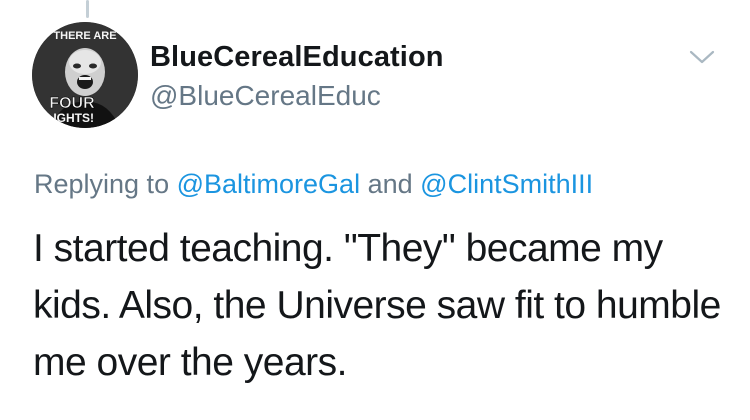 The width and height of the screenshot is (750, 420). What do you see at coordinates (102, 184) in the screenshot?
I see `reply-prefix: Replying to` at bounding box center [102, 184].